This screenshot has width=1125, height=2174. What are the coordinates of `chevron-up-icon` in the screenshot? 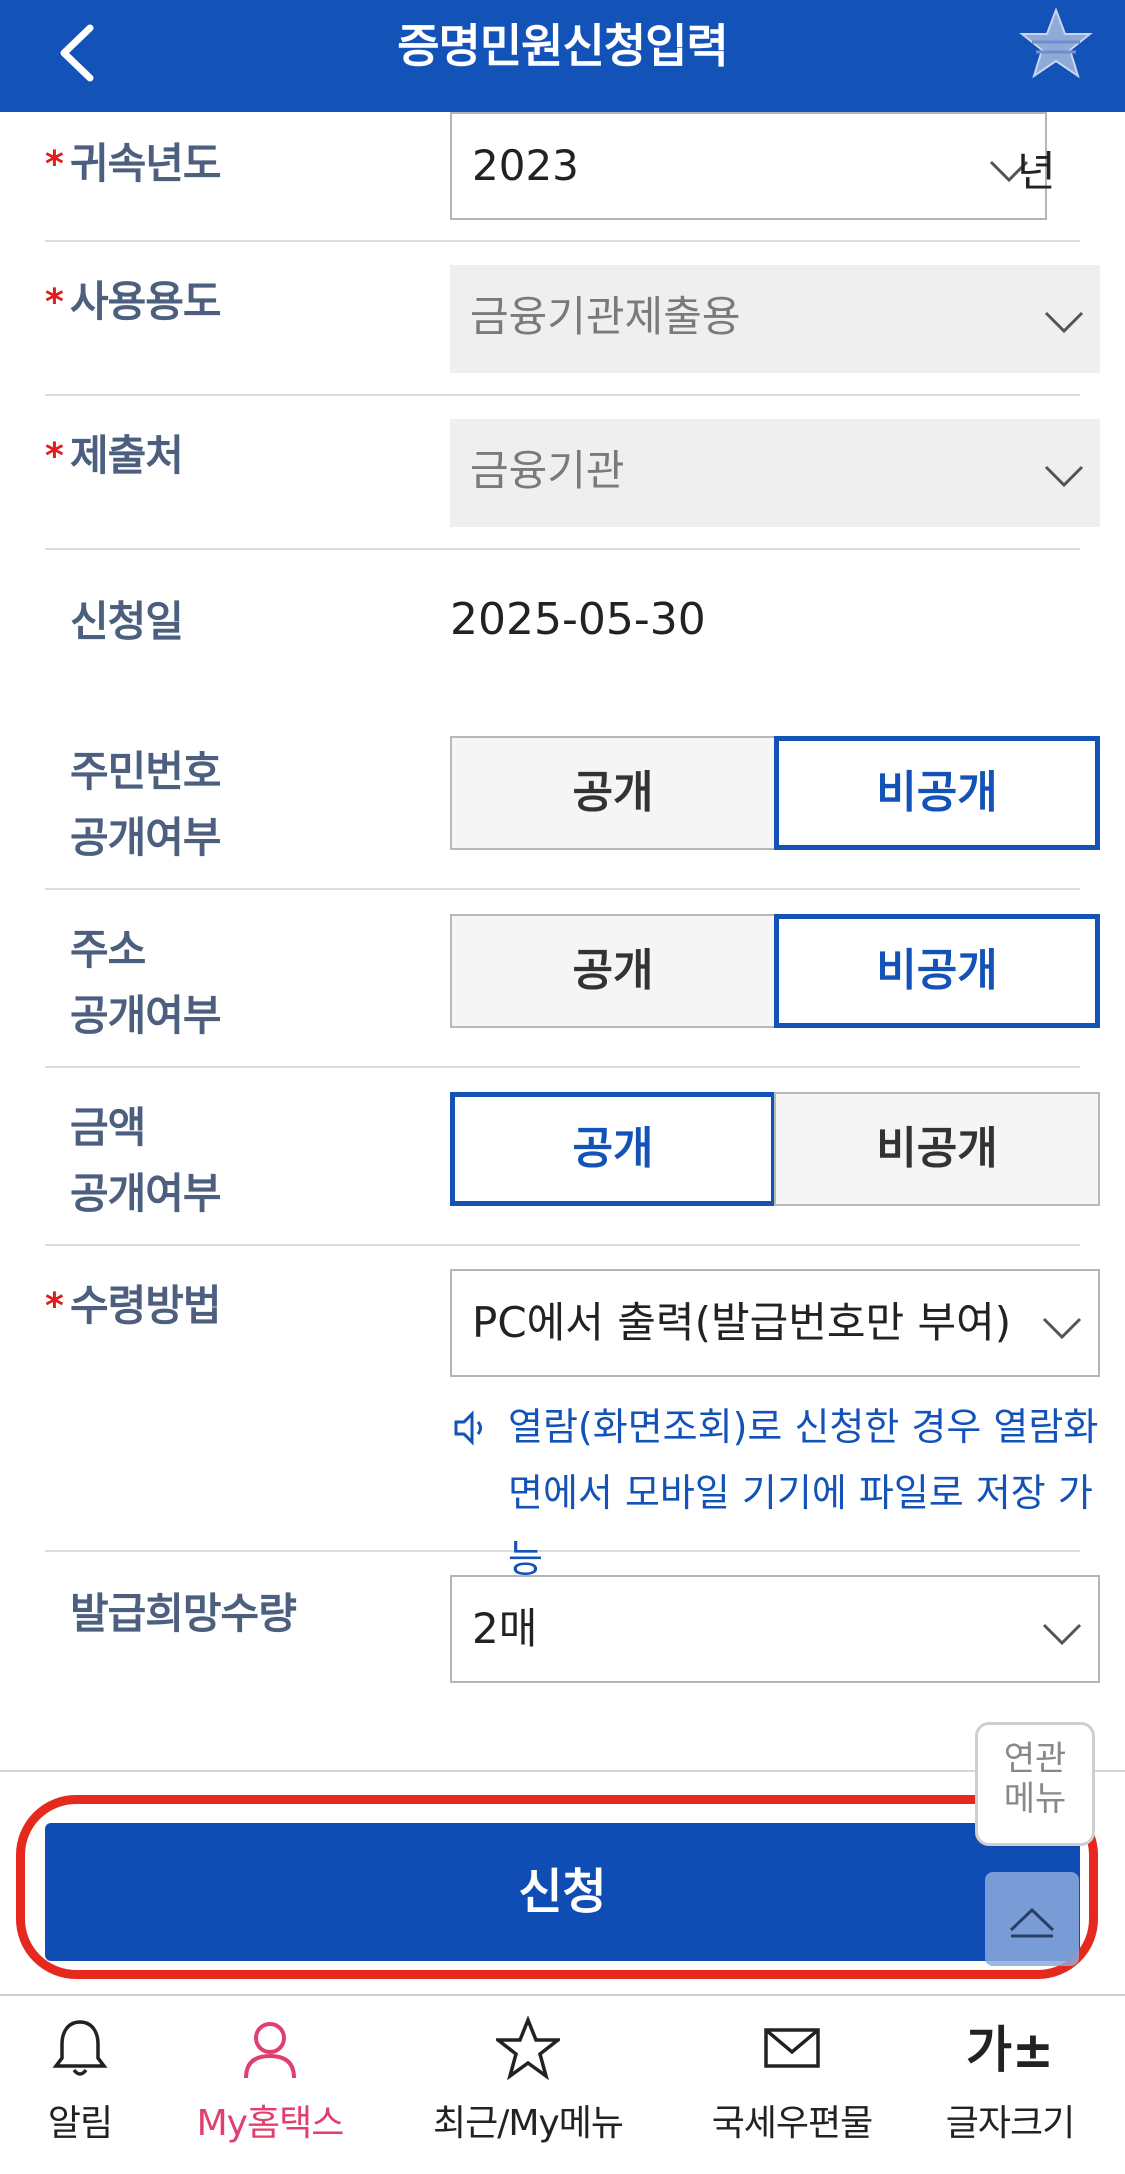 It's located at (1032, 1922).